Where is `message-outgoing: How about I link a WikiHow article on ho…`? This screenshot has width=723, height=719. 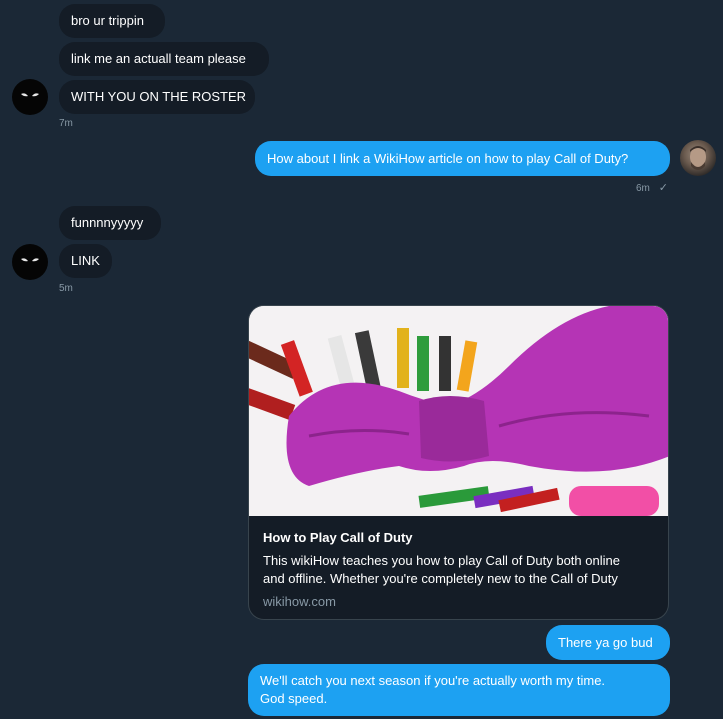
message-outgoing: How about I link a WikiHow article on ho… is located at coordinates (462, 158).